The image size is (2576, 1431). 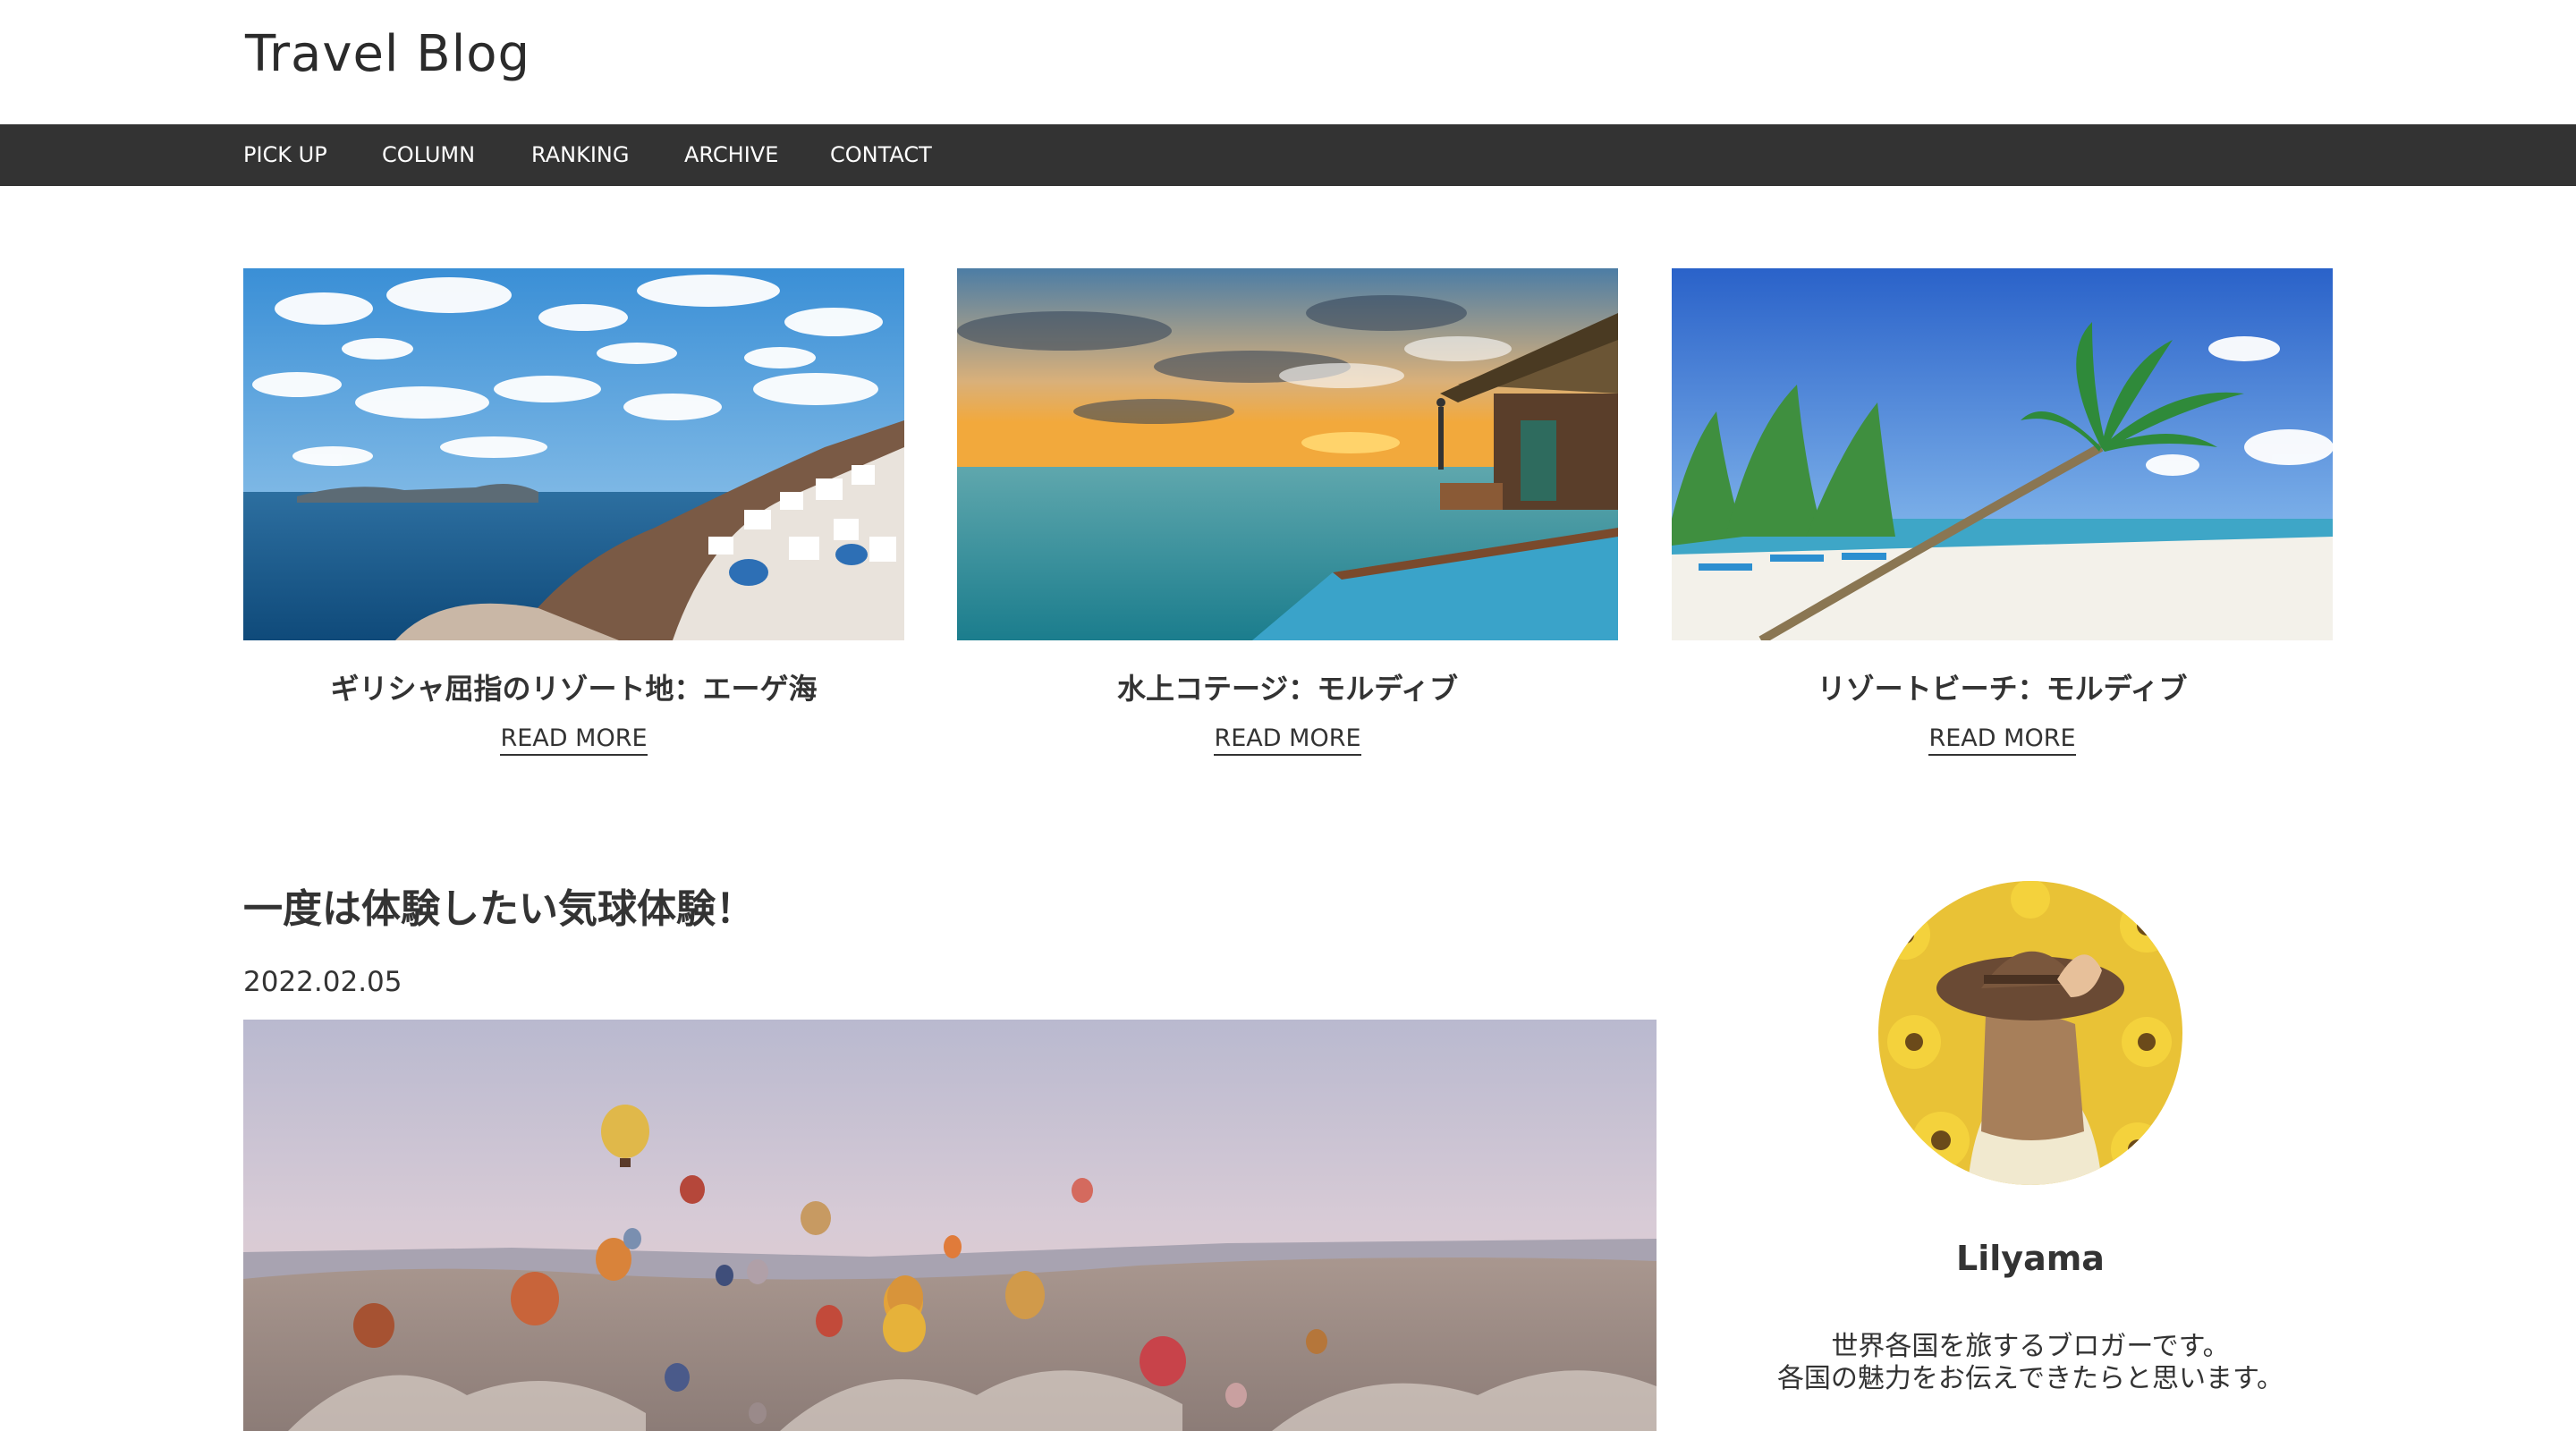 I want to click on avatar, so click(x=2030, y=1033).